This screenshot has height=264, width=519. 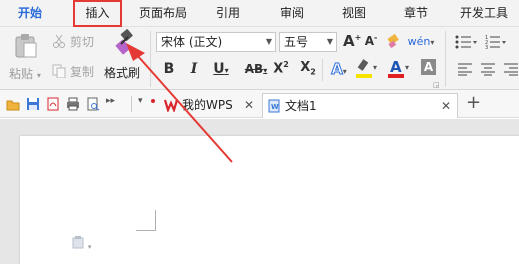 I want to click on paste-button: 粘贴 ▾, so click(x=26, y=60).